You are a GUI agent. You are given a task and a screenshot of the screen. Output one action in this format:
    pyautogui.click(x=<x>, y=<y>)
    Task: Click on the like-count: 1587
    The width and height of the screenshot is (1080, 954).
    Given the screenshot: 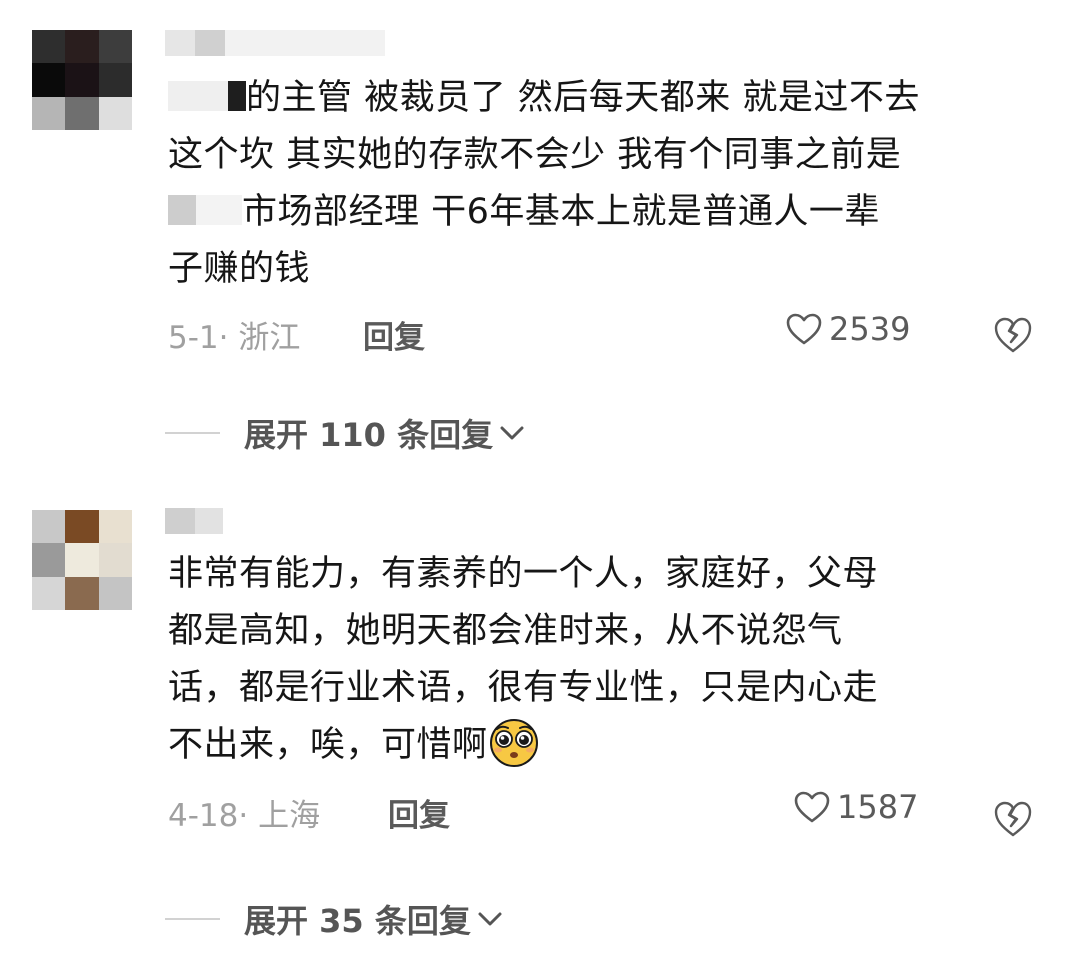 What is the action you would take?
    pyautogui.click(x=878, y=807)
    